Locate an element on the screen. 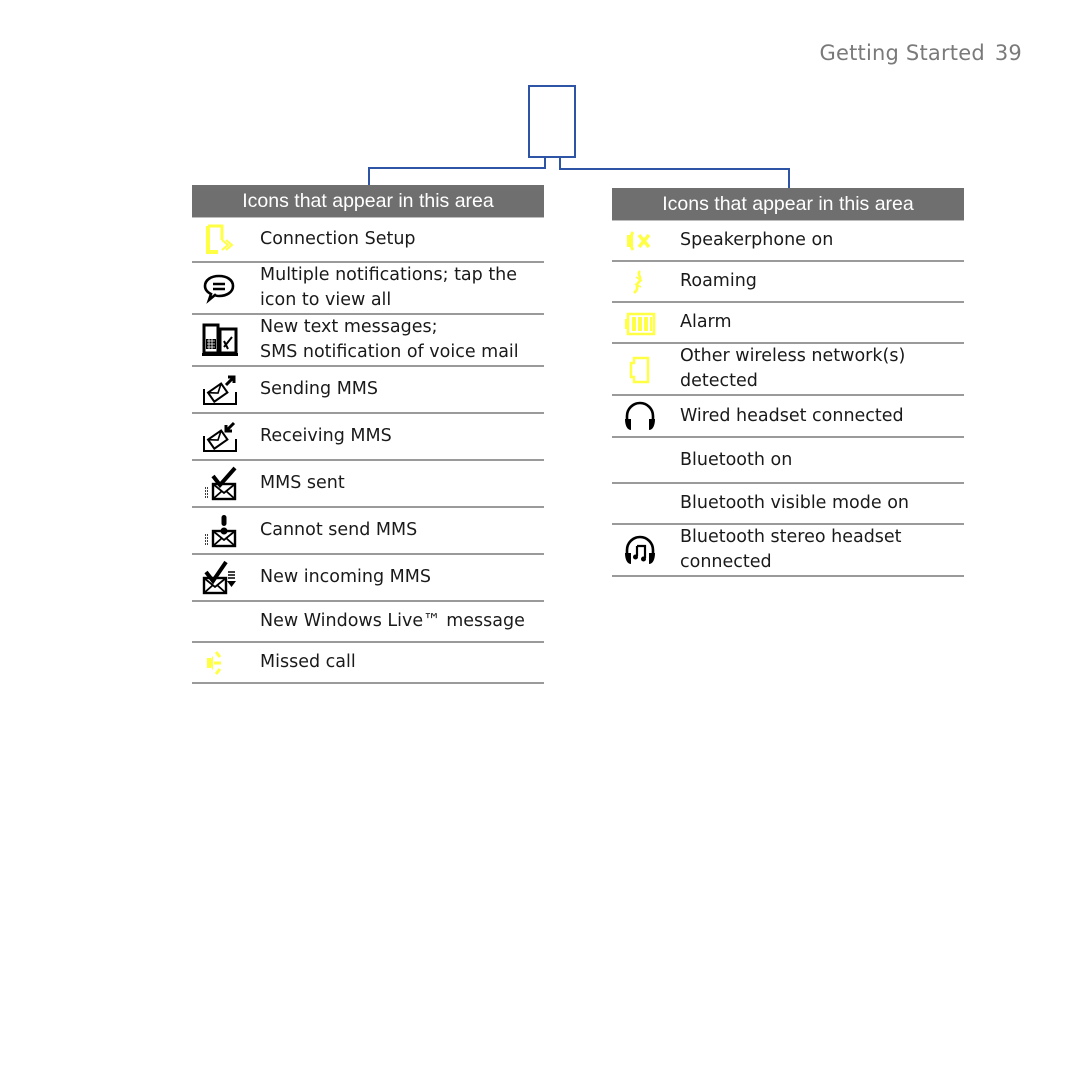 This screenshot has height=1080, width=1080. section-title: Getting Started is located at coordinates (902, 53).